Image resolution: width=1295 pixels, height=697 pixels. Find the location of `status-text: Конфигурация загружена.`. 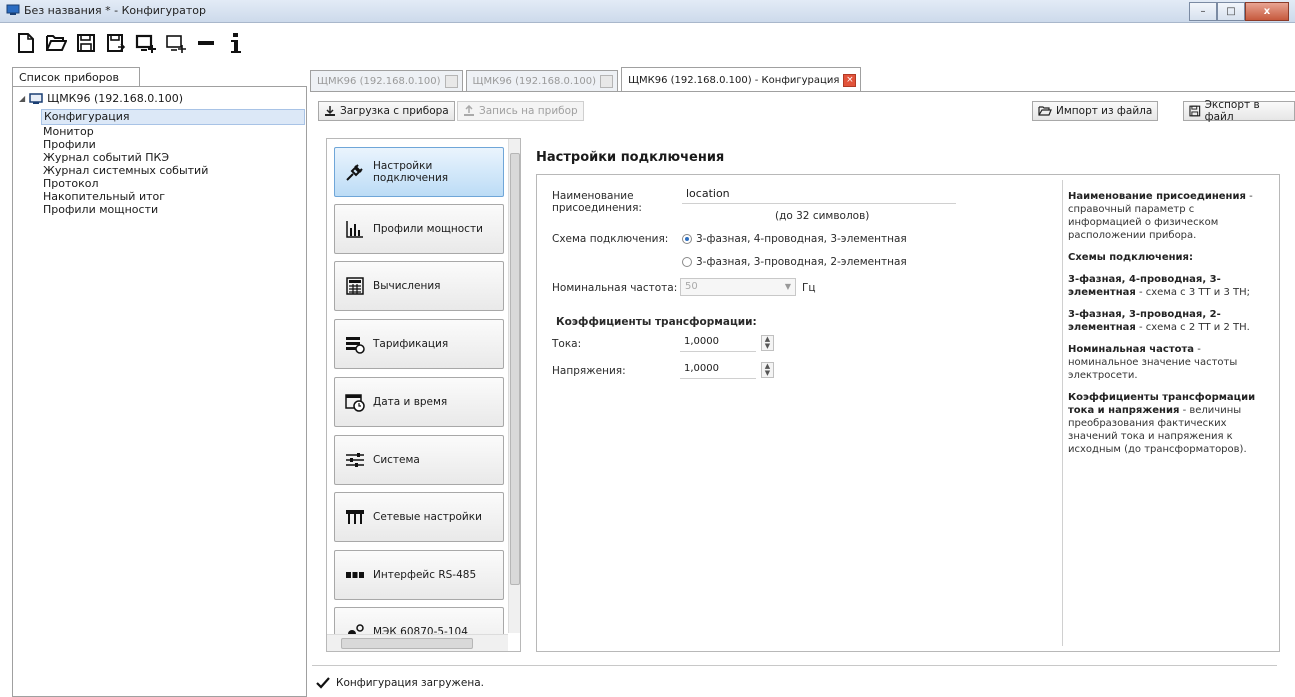

status-text: Конфигурация загружена. is located at coordinates (410, 683).